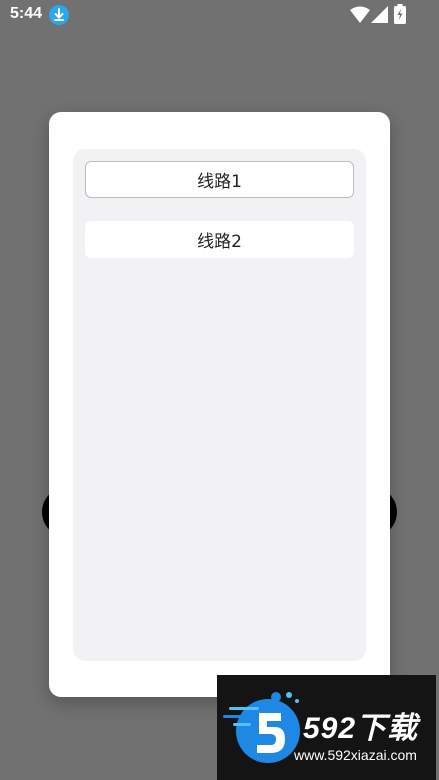 This screenshot has width=439, height=780. I want to click on route-option-1: 线路1, so click(219, 179).